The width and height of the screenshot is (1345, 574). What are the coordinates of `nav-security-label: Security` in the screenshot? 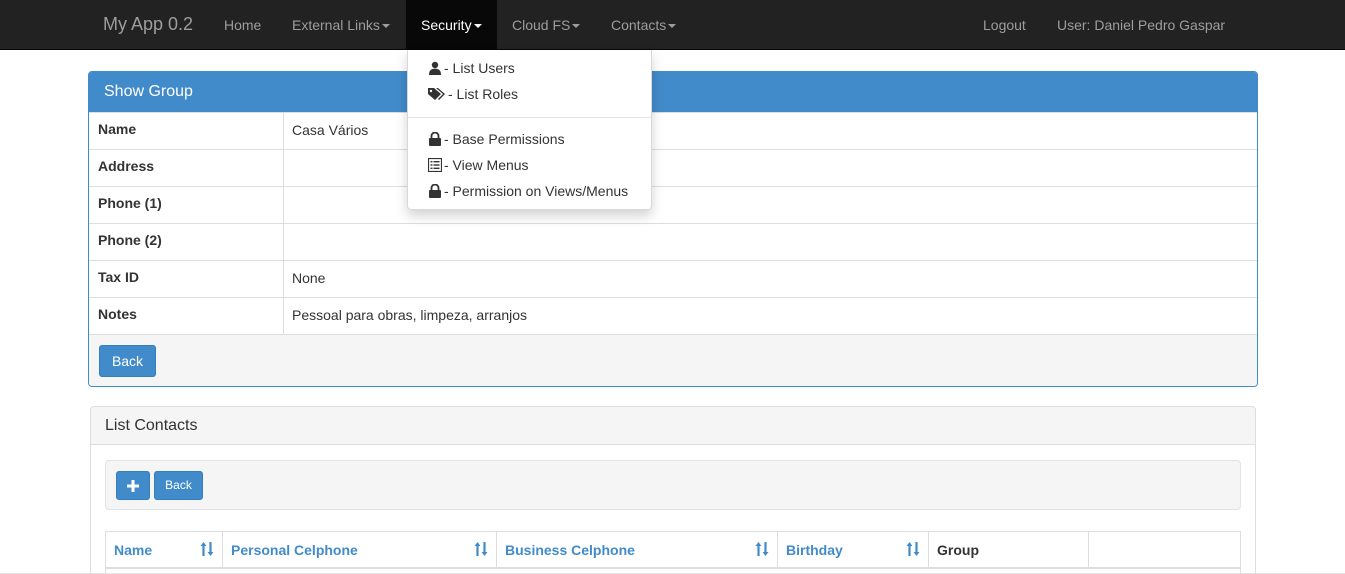 It's located at (446, 25).